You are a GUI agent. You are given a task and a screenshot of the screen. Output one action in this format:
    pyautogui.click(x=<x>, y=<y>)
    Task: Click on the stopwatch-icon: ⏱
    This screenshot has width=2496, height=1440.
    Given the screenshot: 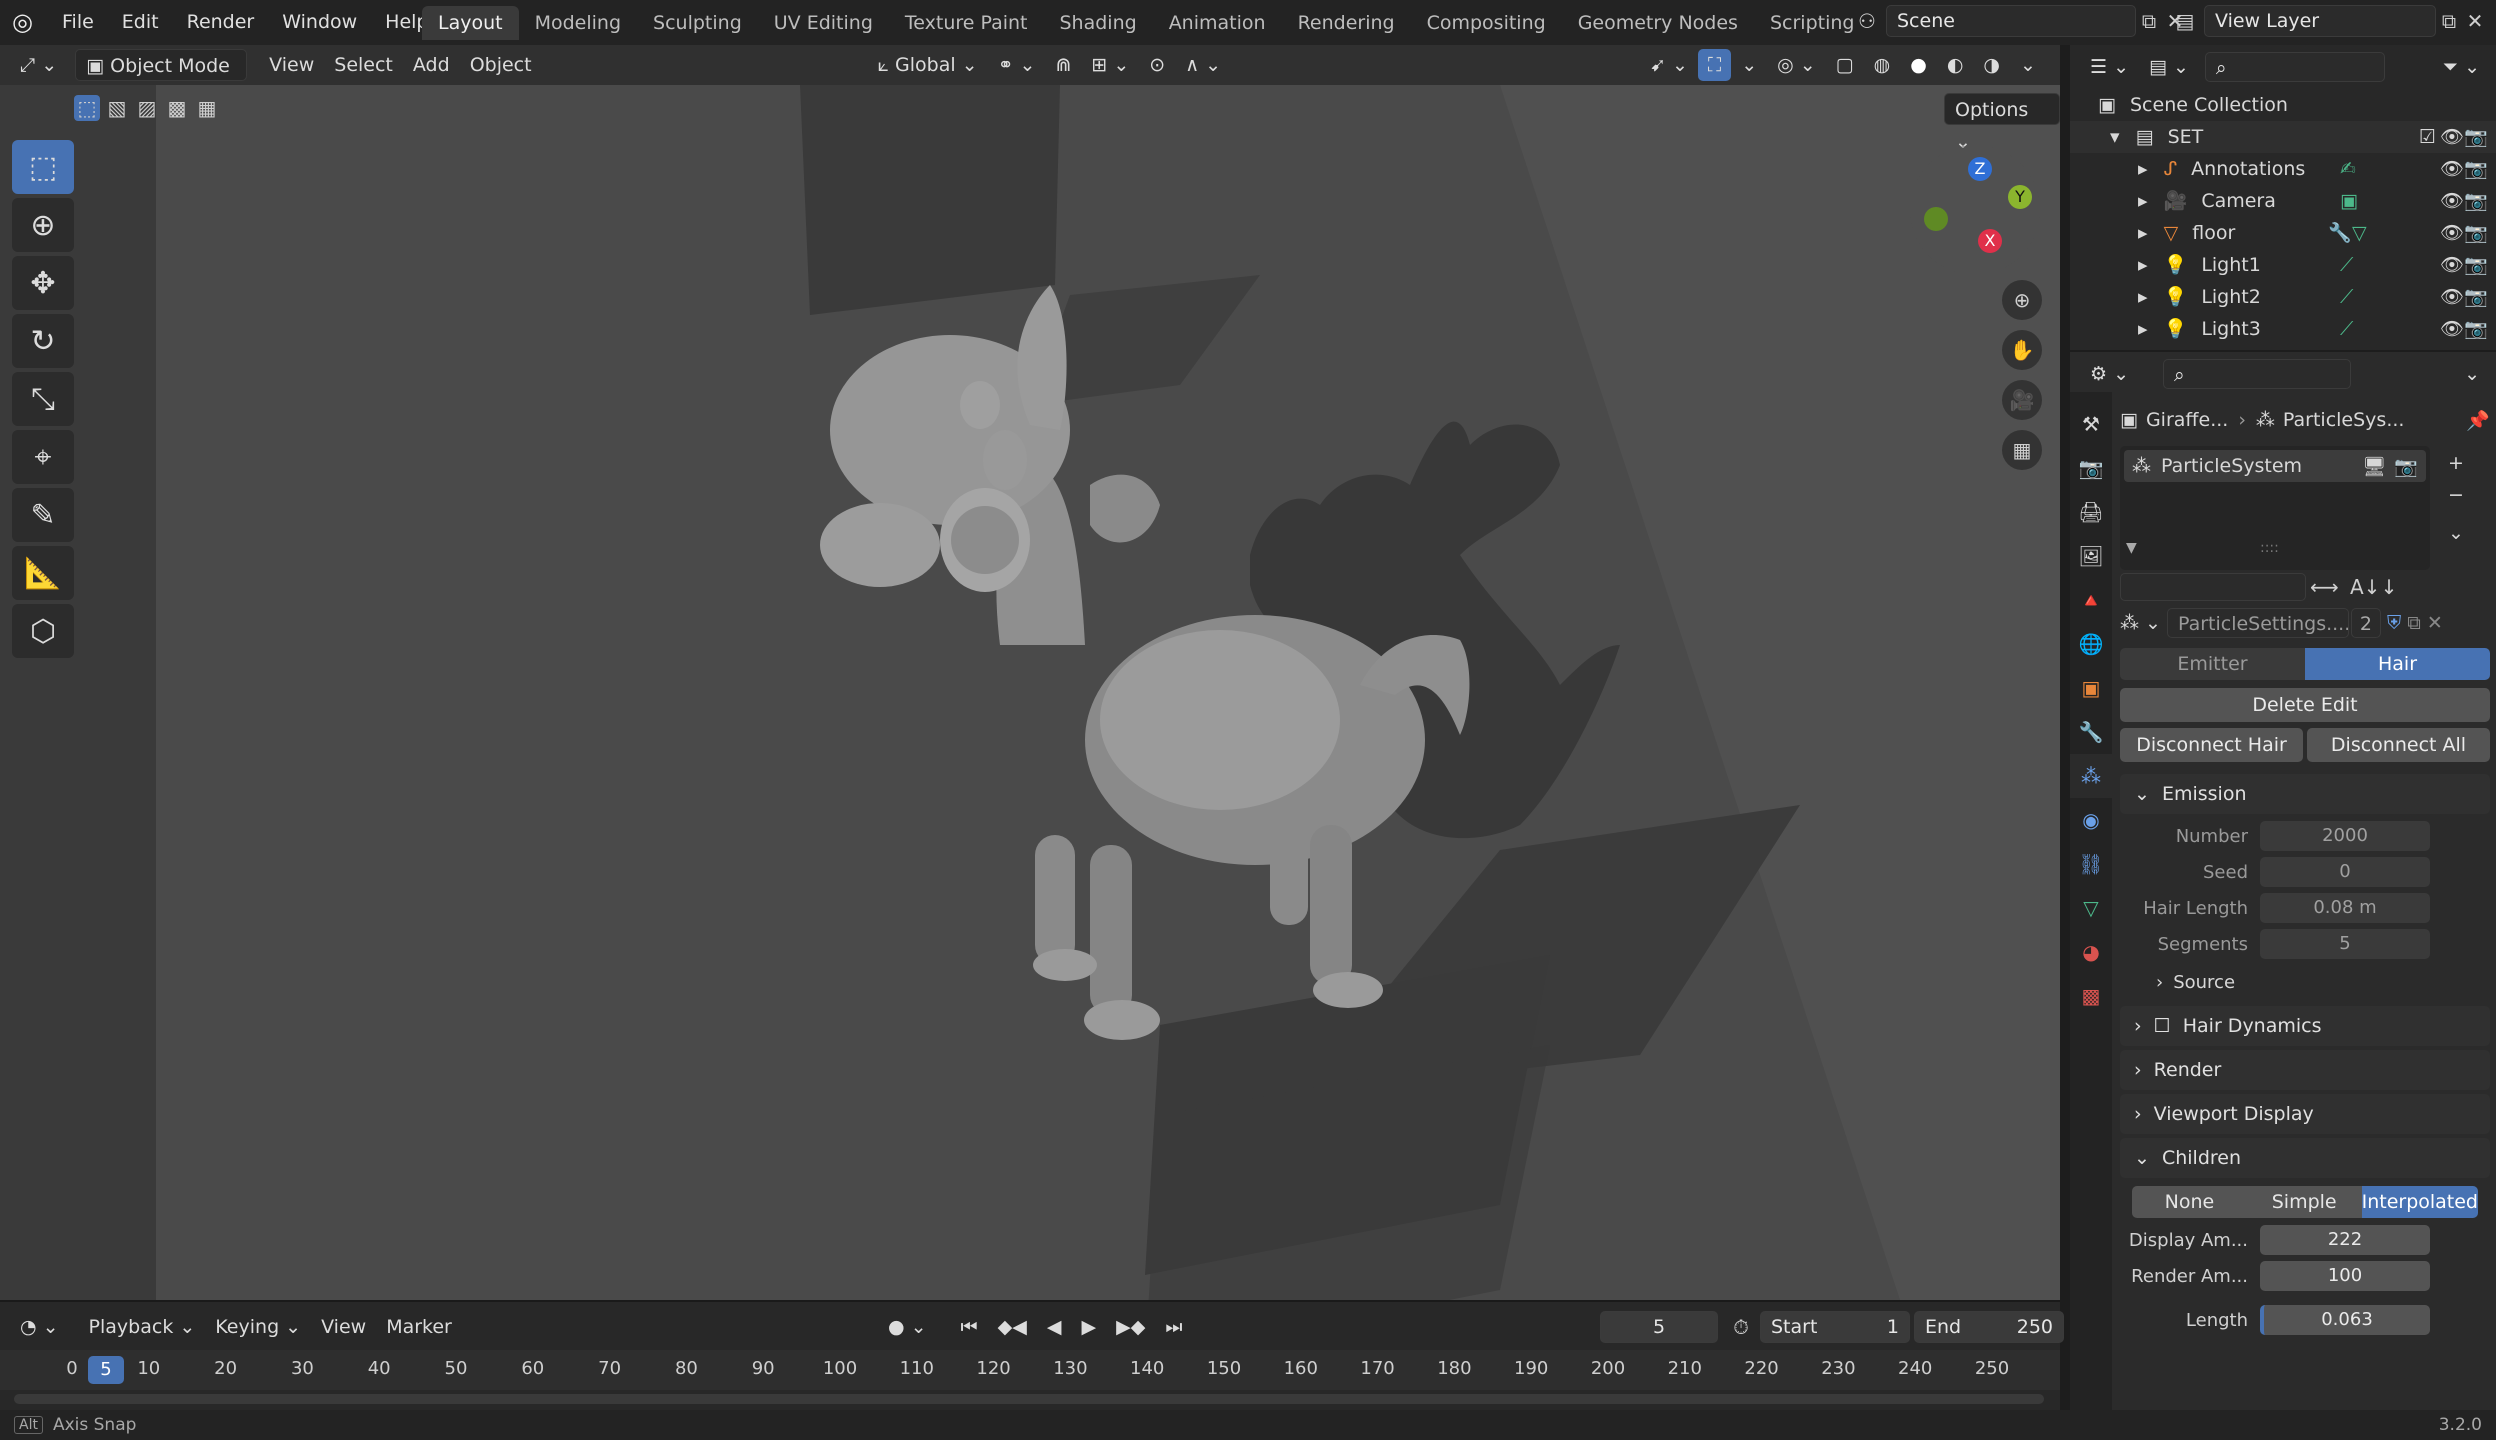 What is the action you would take?
    pyautogui.click(x=1741, y=1327)
    